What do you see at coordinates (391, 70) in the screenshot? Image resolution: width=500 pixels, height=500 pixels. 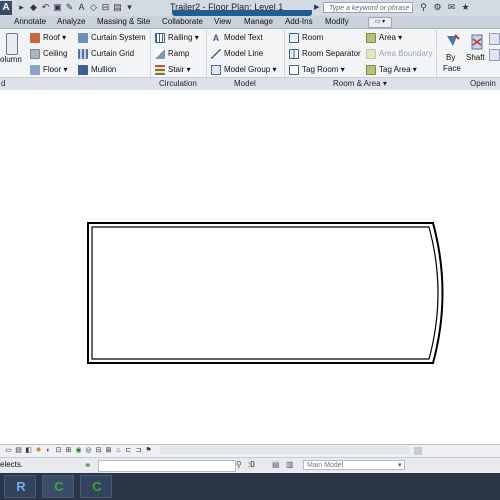 I see `tag-area-button: Tag Area ▾` at bounding box center [391, 70].